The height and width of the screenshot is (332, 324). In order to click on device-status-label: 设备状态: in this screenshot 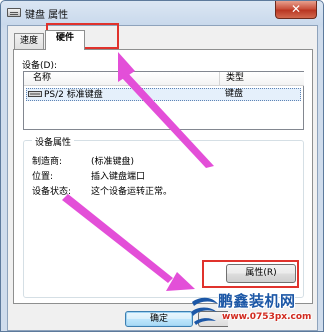, I will do `click(52, 192)`.